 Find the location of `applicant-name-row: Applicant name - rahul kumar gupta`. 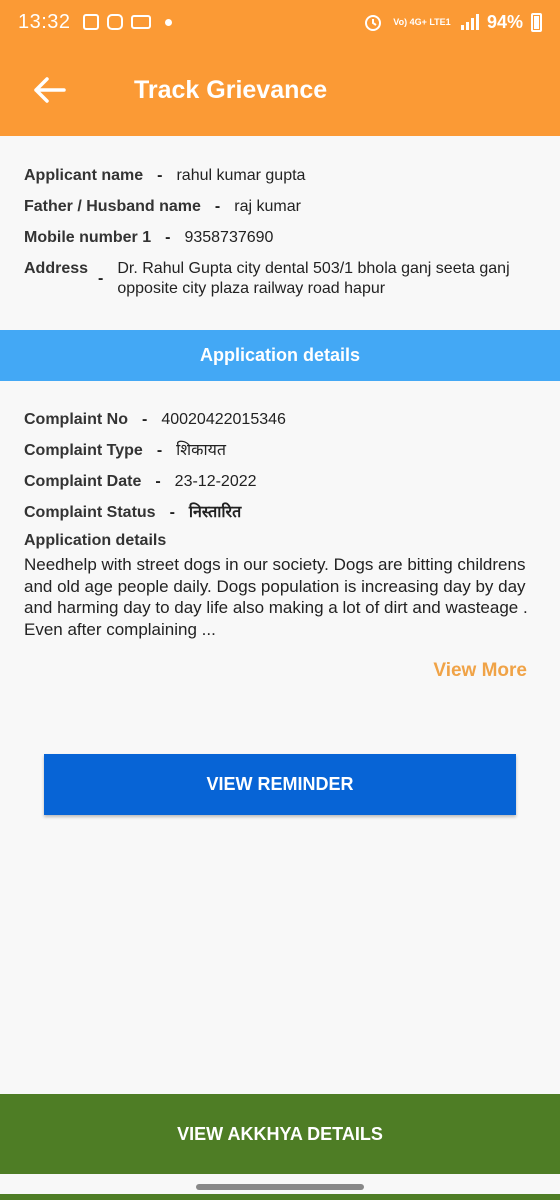

applicant-name-row: Applicant name - rahul kumar gupta is located at coordinates (284, 176).